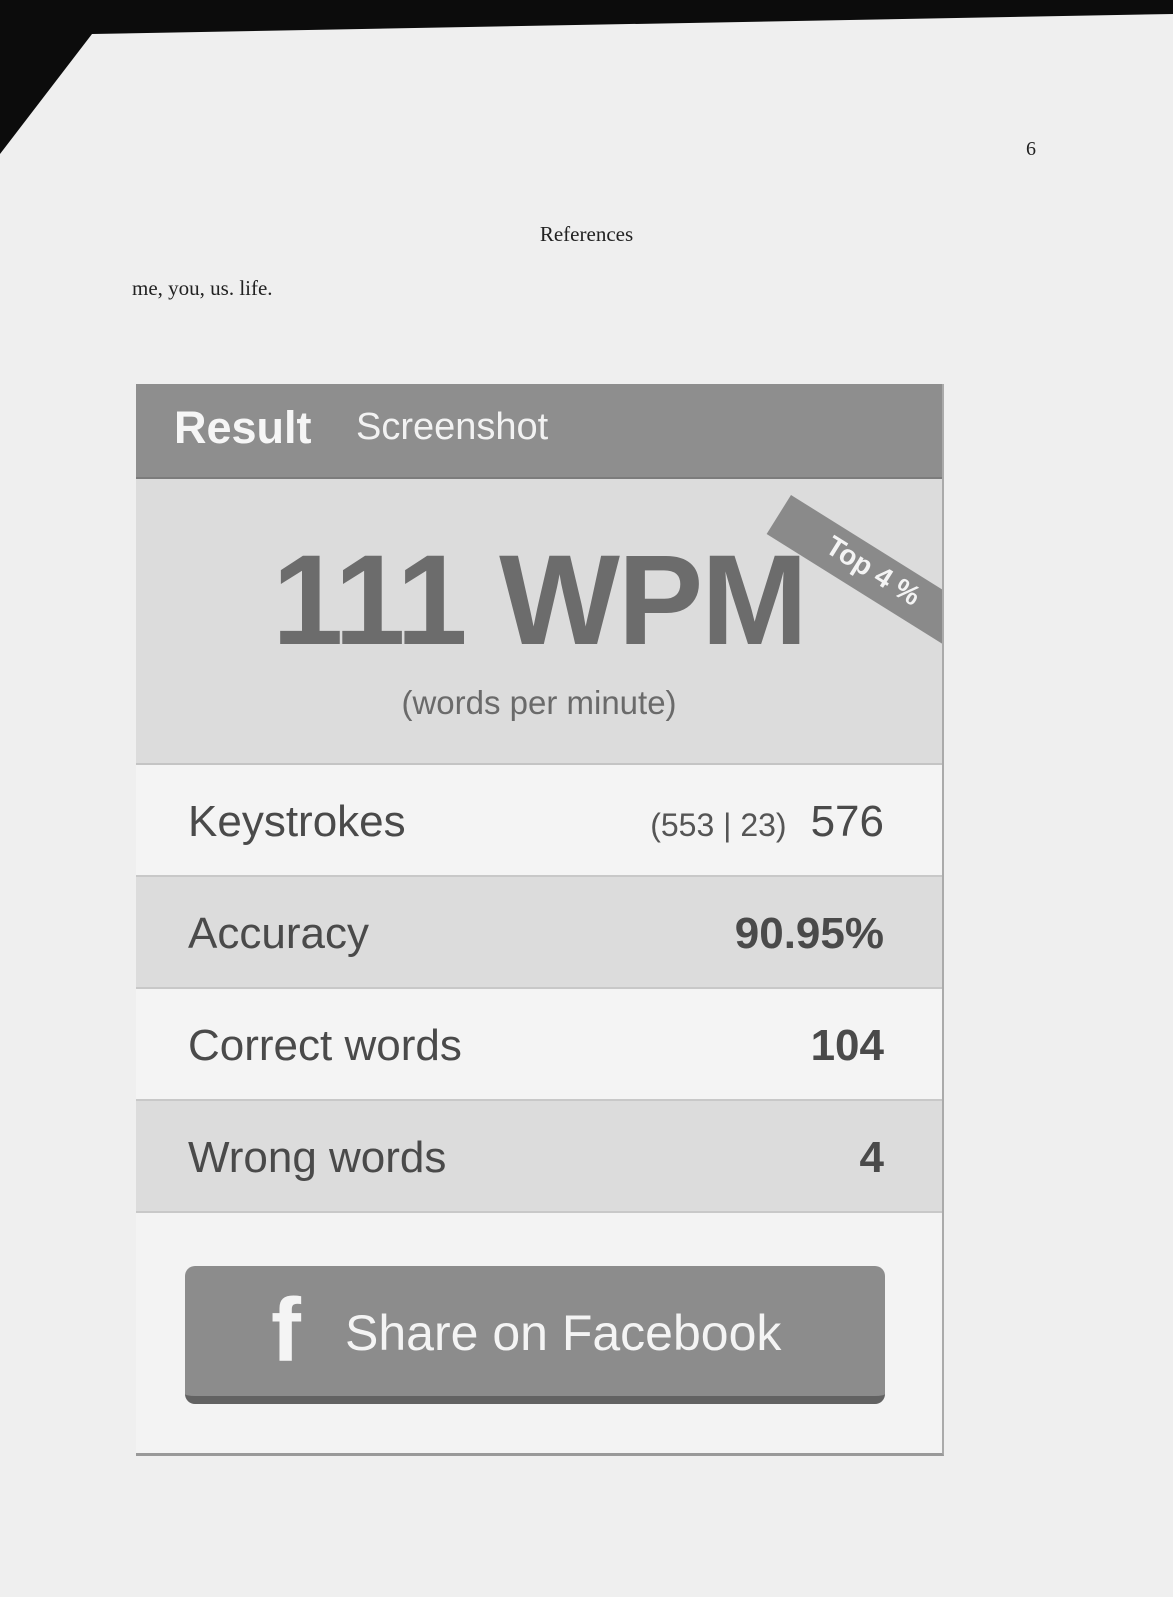 This screenshot has height=1597, width=1173. What do you see at coordinates (809, 933) in the screenshot?
I see `stat-value: 90.95%` at bounding box center [809, 933].